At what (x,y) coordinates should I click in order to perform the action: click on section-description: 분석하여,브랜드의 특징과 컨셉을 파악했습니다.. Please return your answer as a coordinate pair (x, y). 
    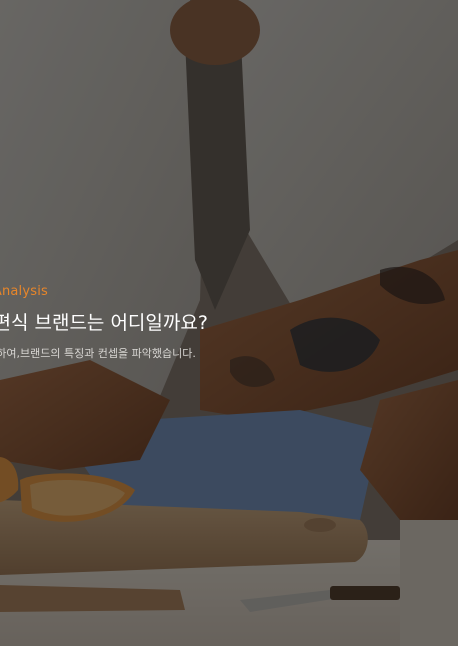
    Looking at the image, I should click on (98, 353).